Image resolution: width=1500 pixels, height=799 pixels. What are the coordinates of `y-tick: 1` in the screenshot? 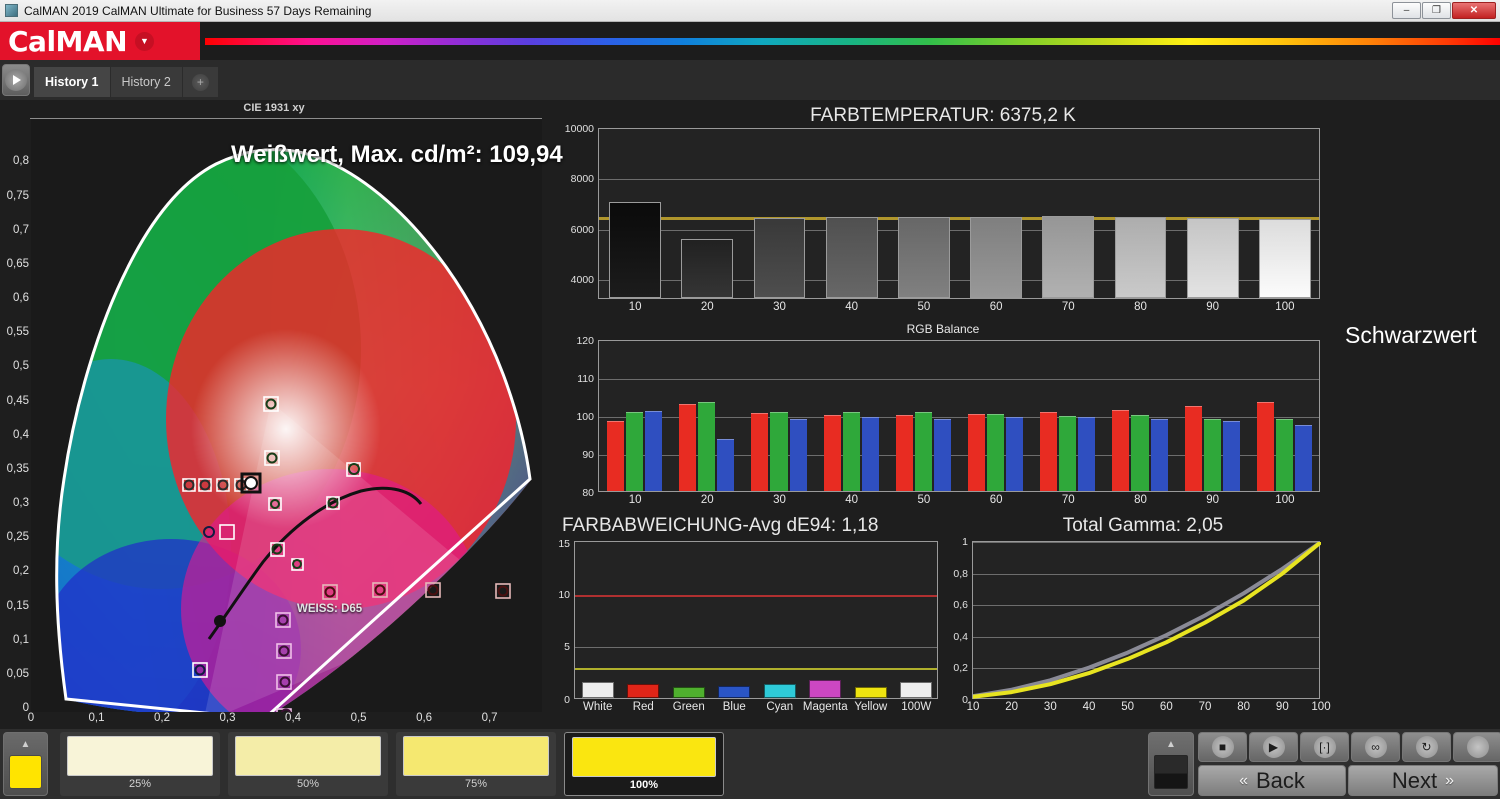 It's located at (965, 542).